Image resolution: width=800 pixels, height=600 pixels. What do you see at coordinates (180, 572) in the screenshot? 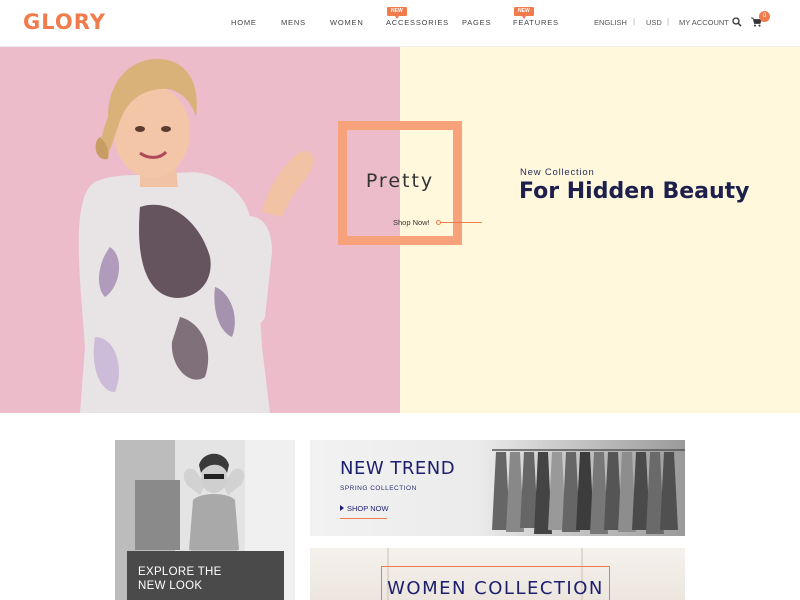
I see `explore-line-1: EXPLORE THE` at bounding box center [180, 572].